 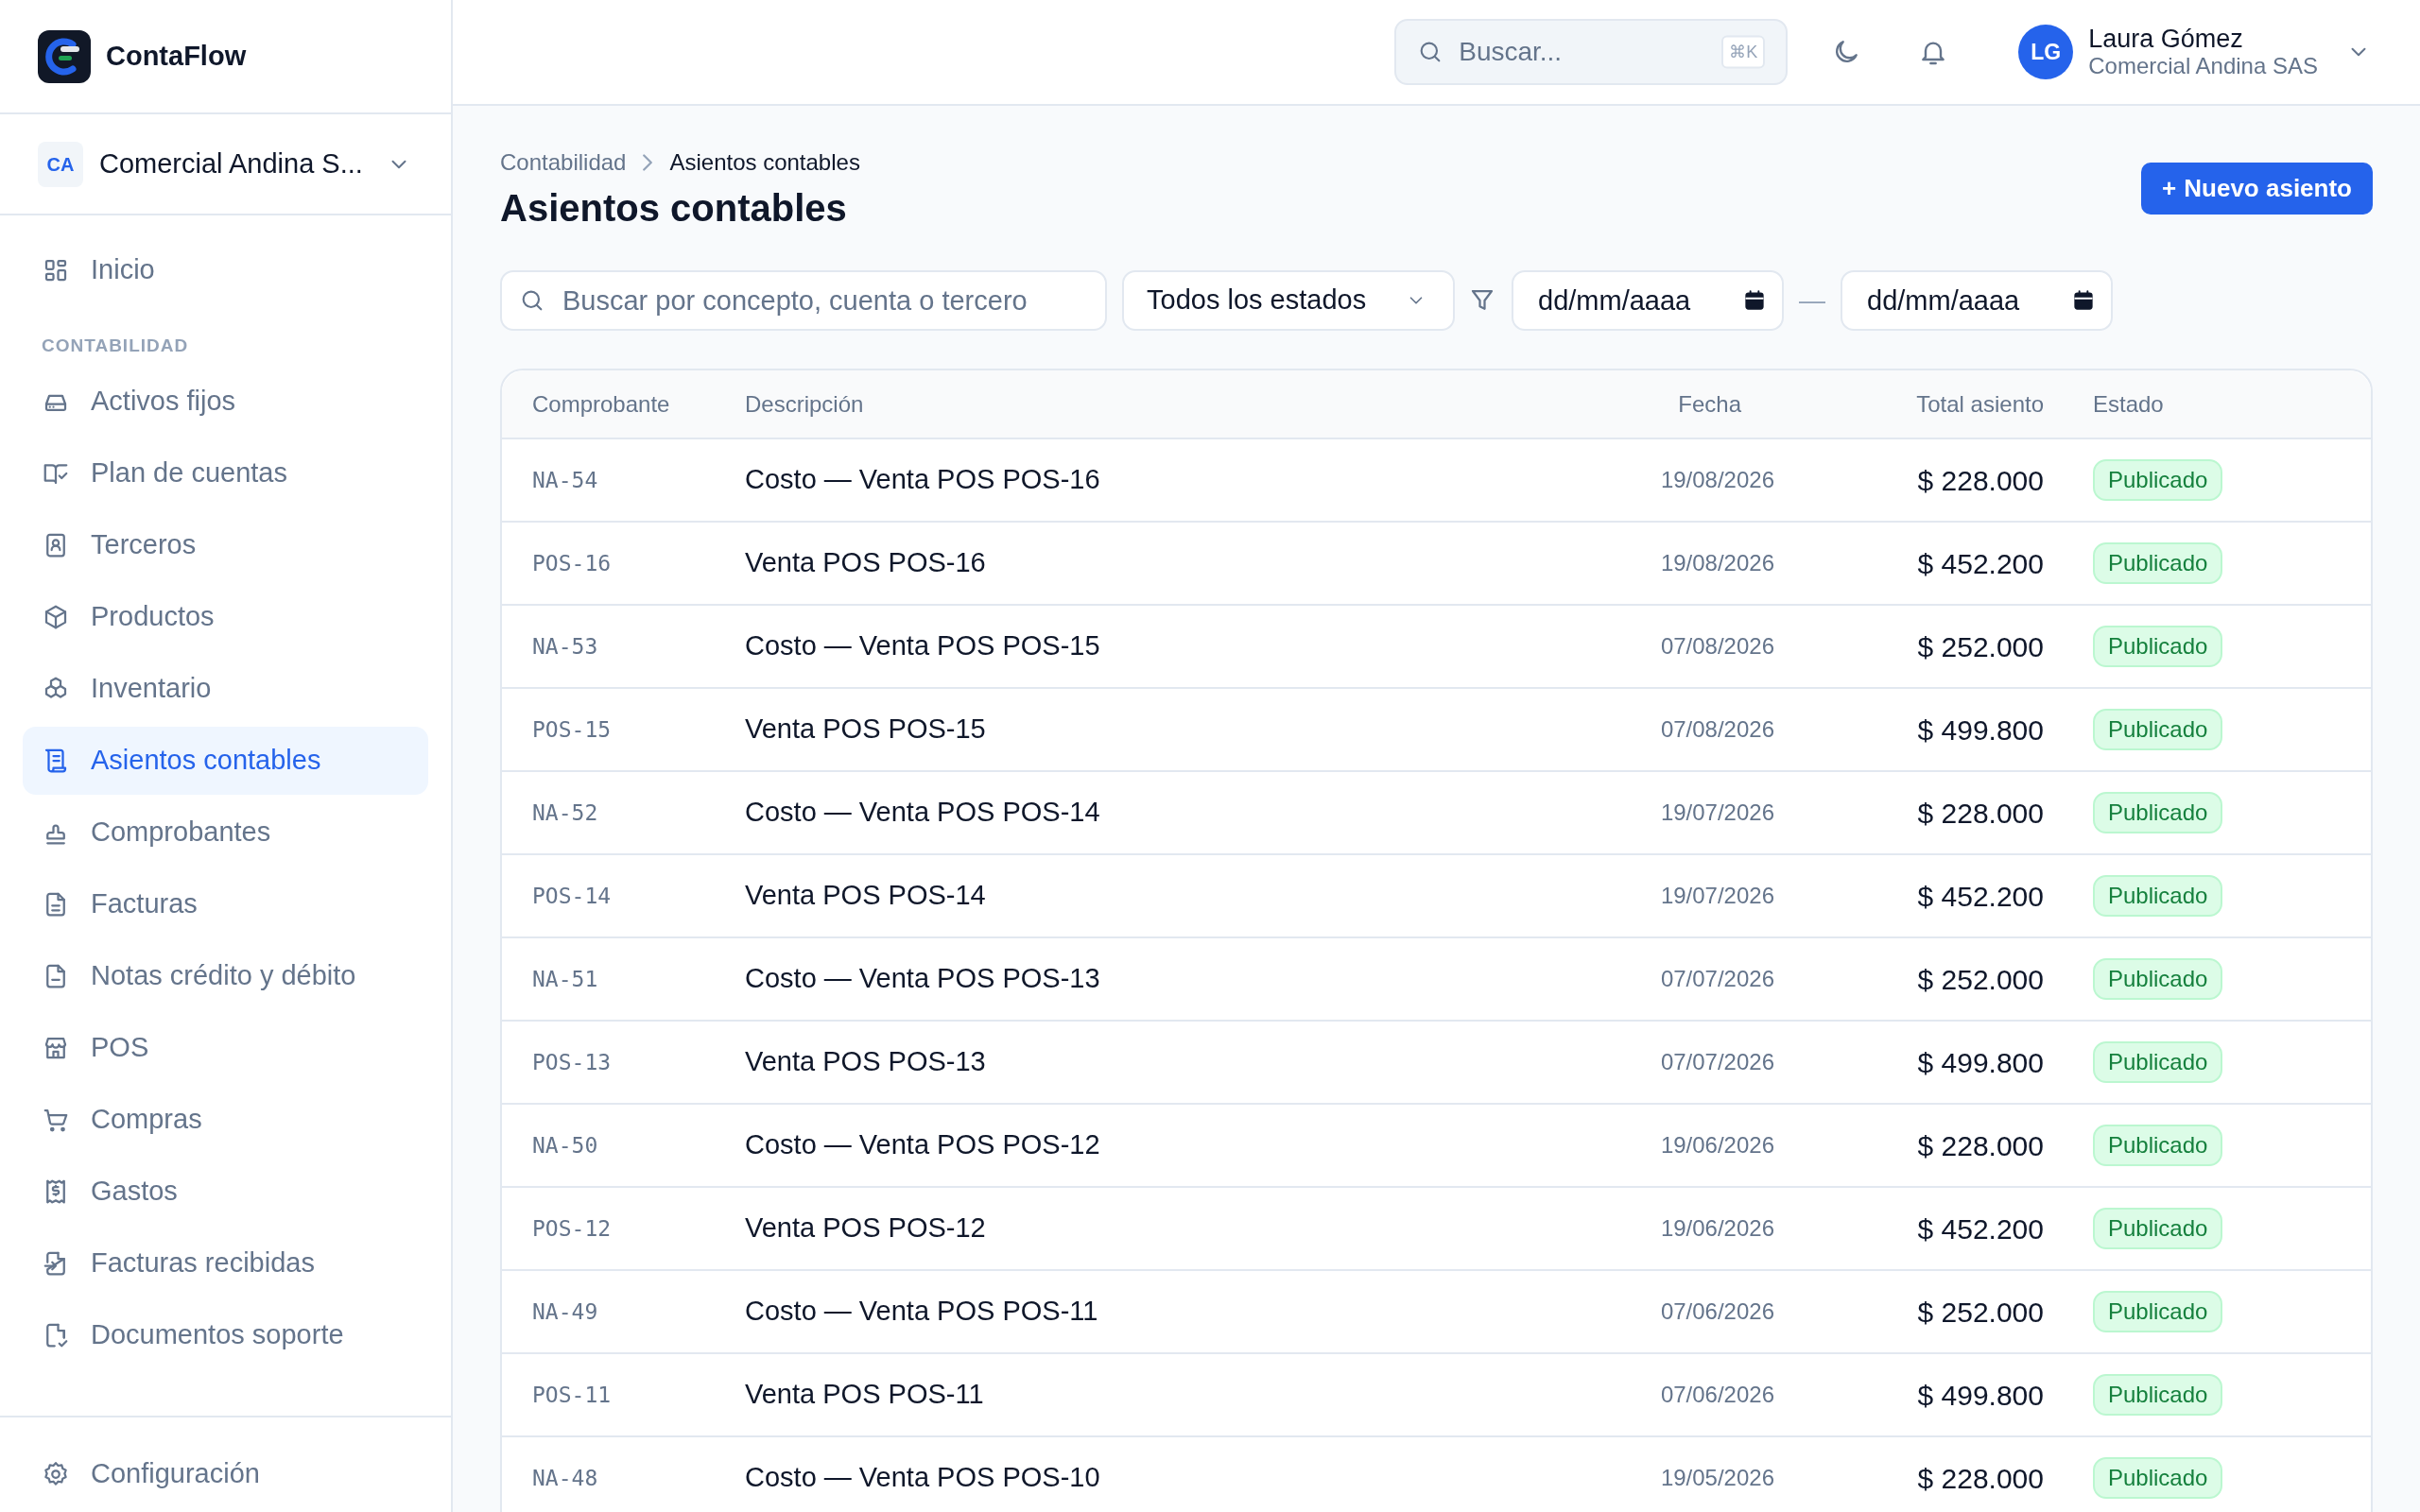 I want to click on page-title: Asientos contables, so click(x=674, y=208).